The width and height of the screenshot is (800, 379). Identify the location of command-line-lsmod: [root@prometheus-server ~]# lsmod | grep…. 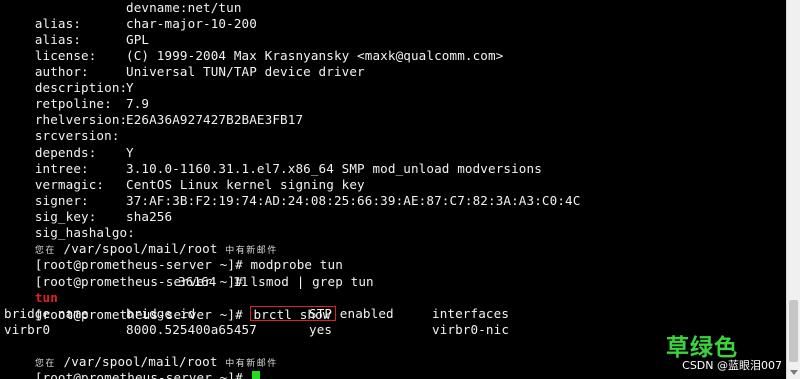
(189, 273).